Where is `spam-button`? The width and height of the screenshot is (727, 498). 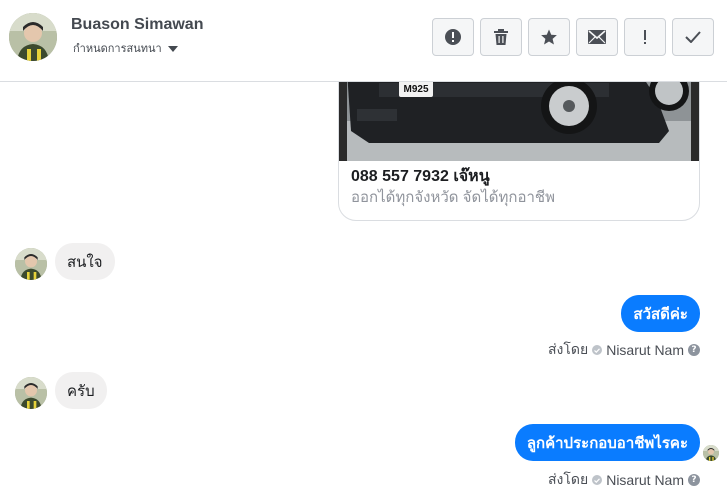
spam-button is located at coordinates (645, 37).